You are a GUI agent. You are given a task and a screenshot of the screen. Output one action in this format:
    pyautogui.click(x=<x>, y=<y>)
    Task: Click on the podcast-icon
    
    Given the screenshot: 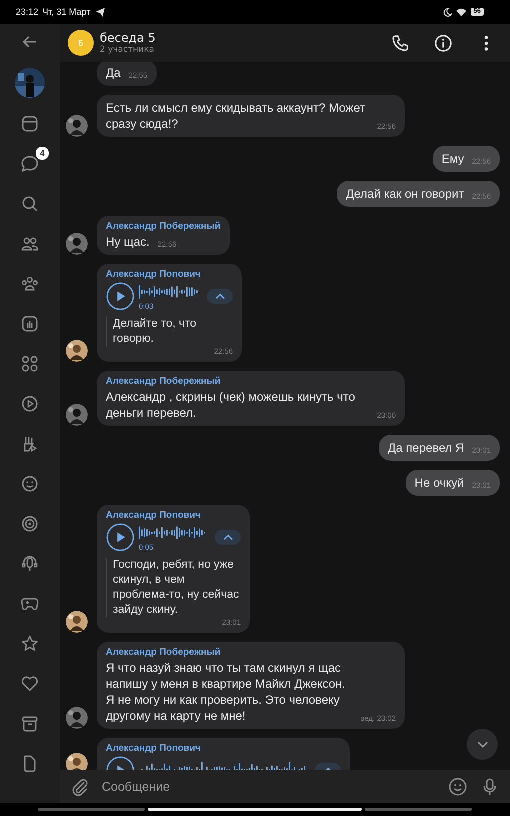 What is the action you would take?
    pyautogui.click(x=30, y=324)
    